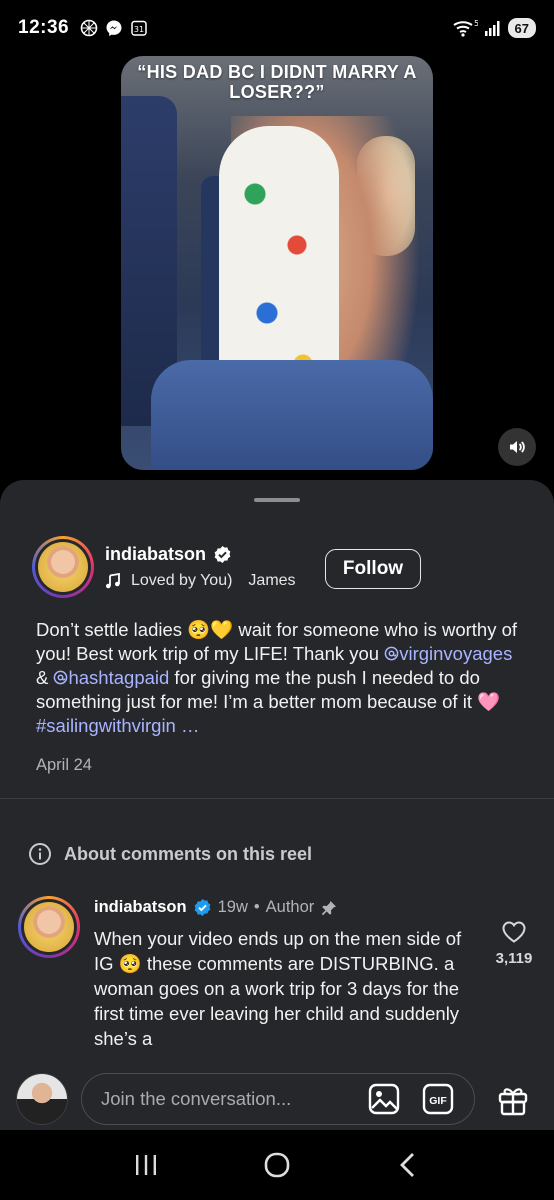 This screenshot has height=1200, width=554. I want to click on sheet-drag-handle, so click(277, 500).